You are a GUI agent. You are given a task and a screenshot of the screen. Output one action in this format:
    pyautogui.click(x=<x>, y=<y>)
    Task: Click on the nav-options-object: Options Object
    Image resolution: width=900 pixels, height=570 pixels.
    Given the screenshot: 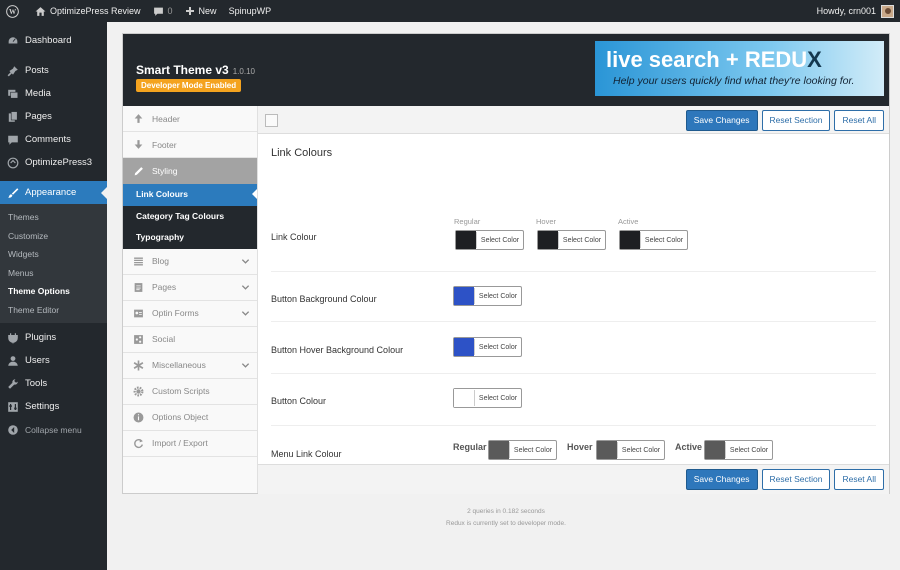 What is the action you would take?
    pyautogui.click(x=190, y=418)
    